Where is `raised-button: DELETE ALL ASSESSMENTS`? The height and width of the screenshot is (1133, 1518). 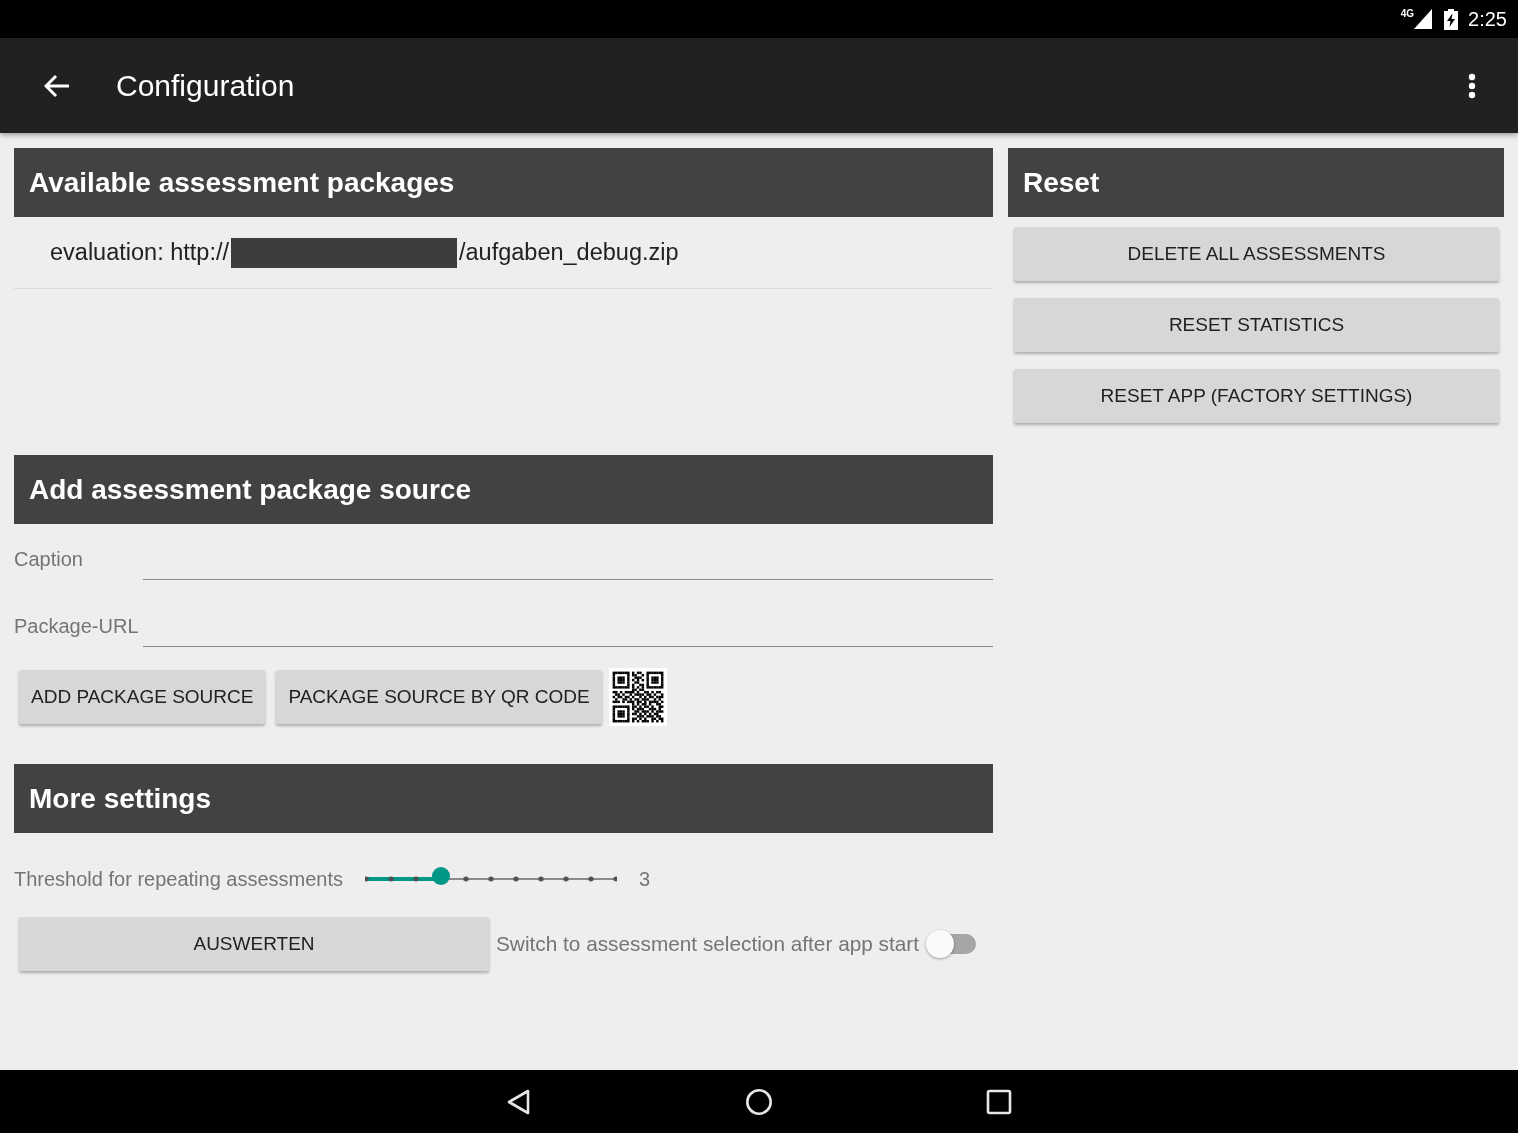
raised-button: DELETE ALL ASSESSMENTS is located at coordinates (1256, 254).